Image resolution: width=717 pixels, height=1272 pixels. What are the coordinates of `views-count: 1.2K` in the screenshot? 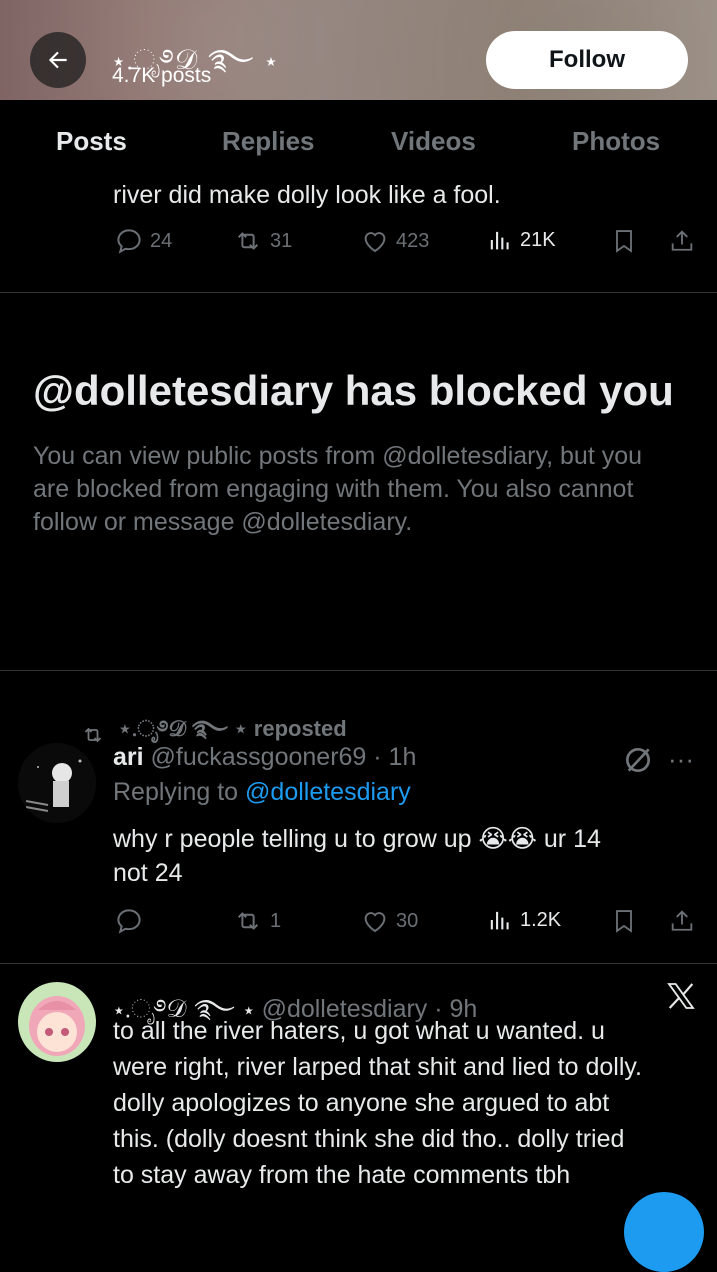 It's located at (541, 919).